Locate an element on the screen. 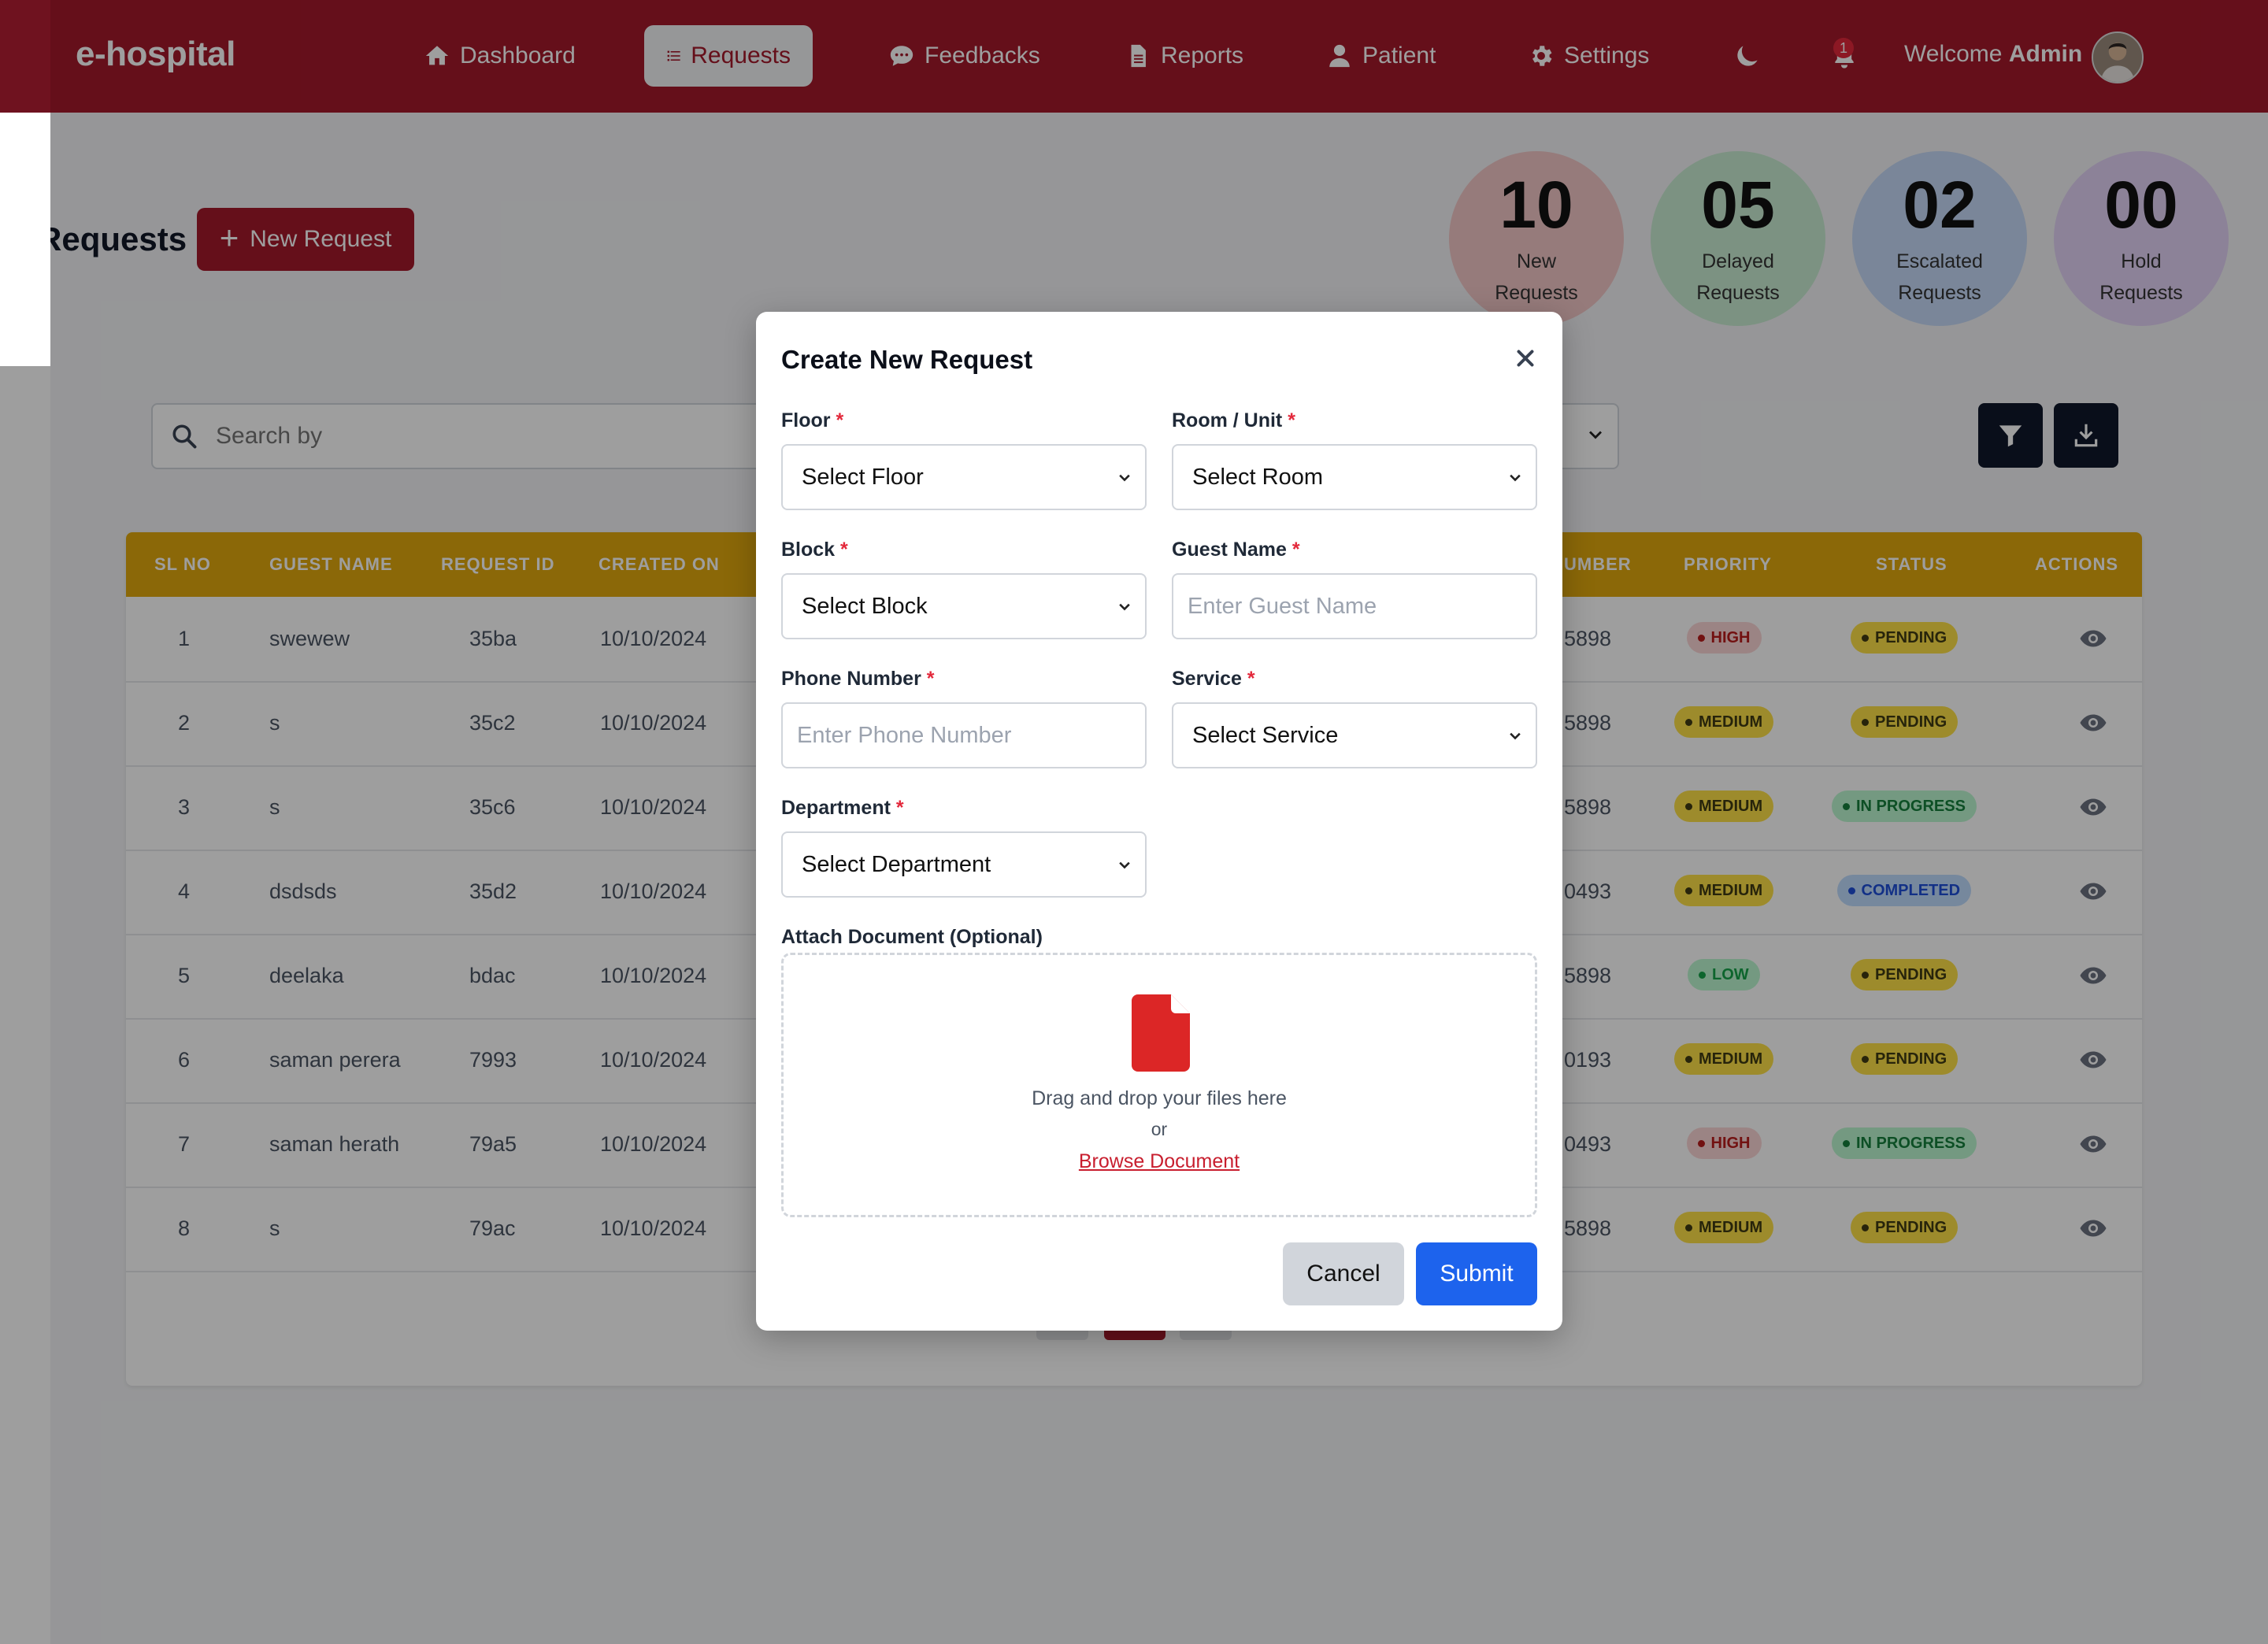 This screenshot has width=2268, height=1644. phone-input is located at coordinates (964, 735).